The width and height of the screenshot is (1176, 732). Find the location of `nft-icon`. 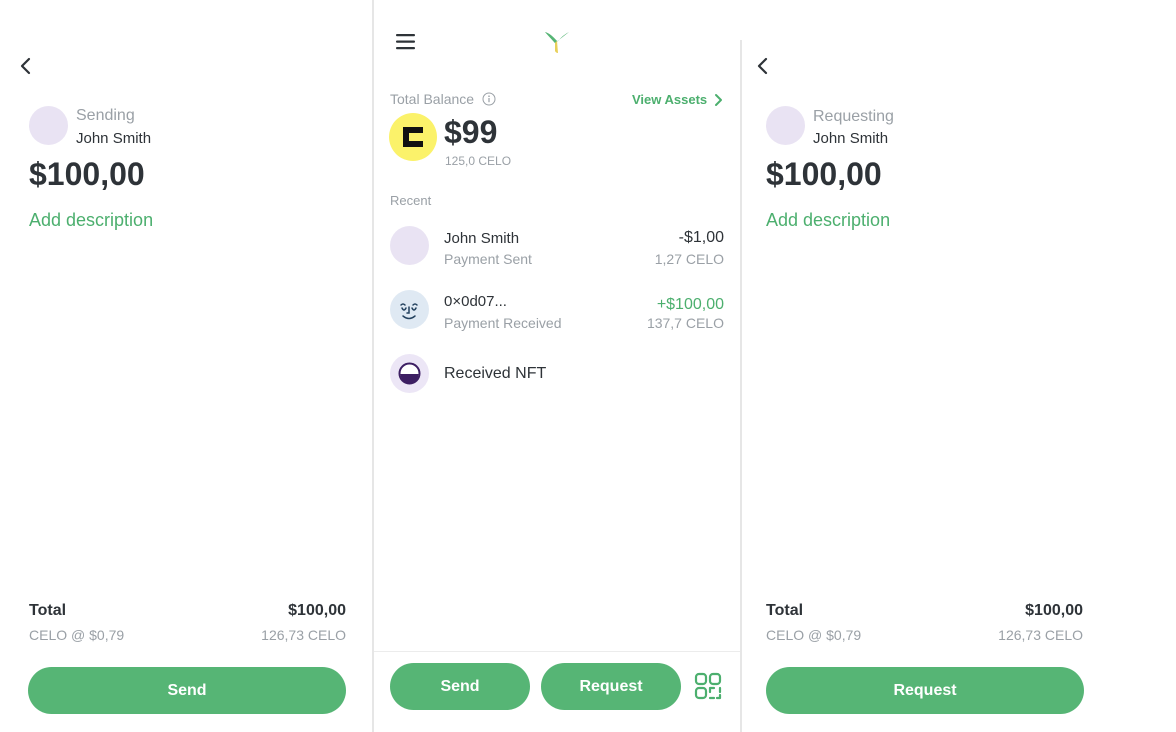

nft-icon is located at coordinates (409, 373).